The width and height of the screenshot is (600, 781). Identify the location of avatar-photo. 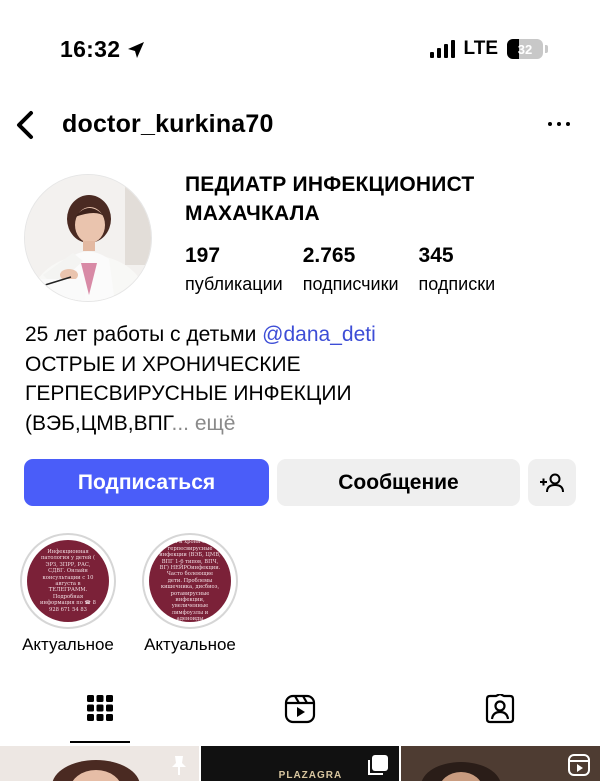
(88, 238).